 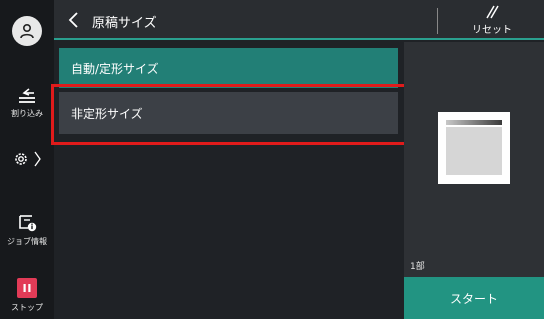 I want to click on header: 原稿サイズ リセット, so click(x=299, y=20).